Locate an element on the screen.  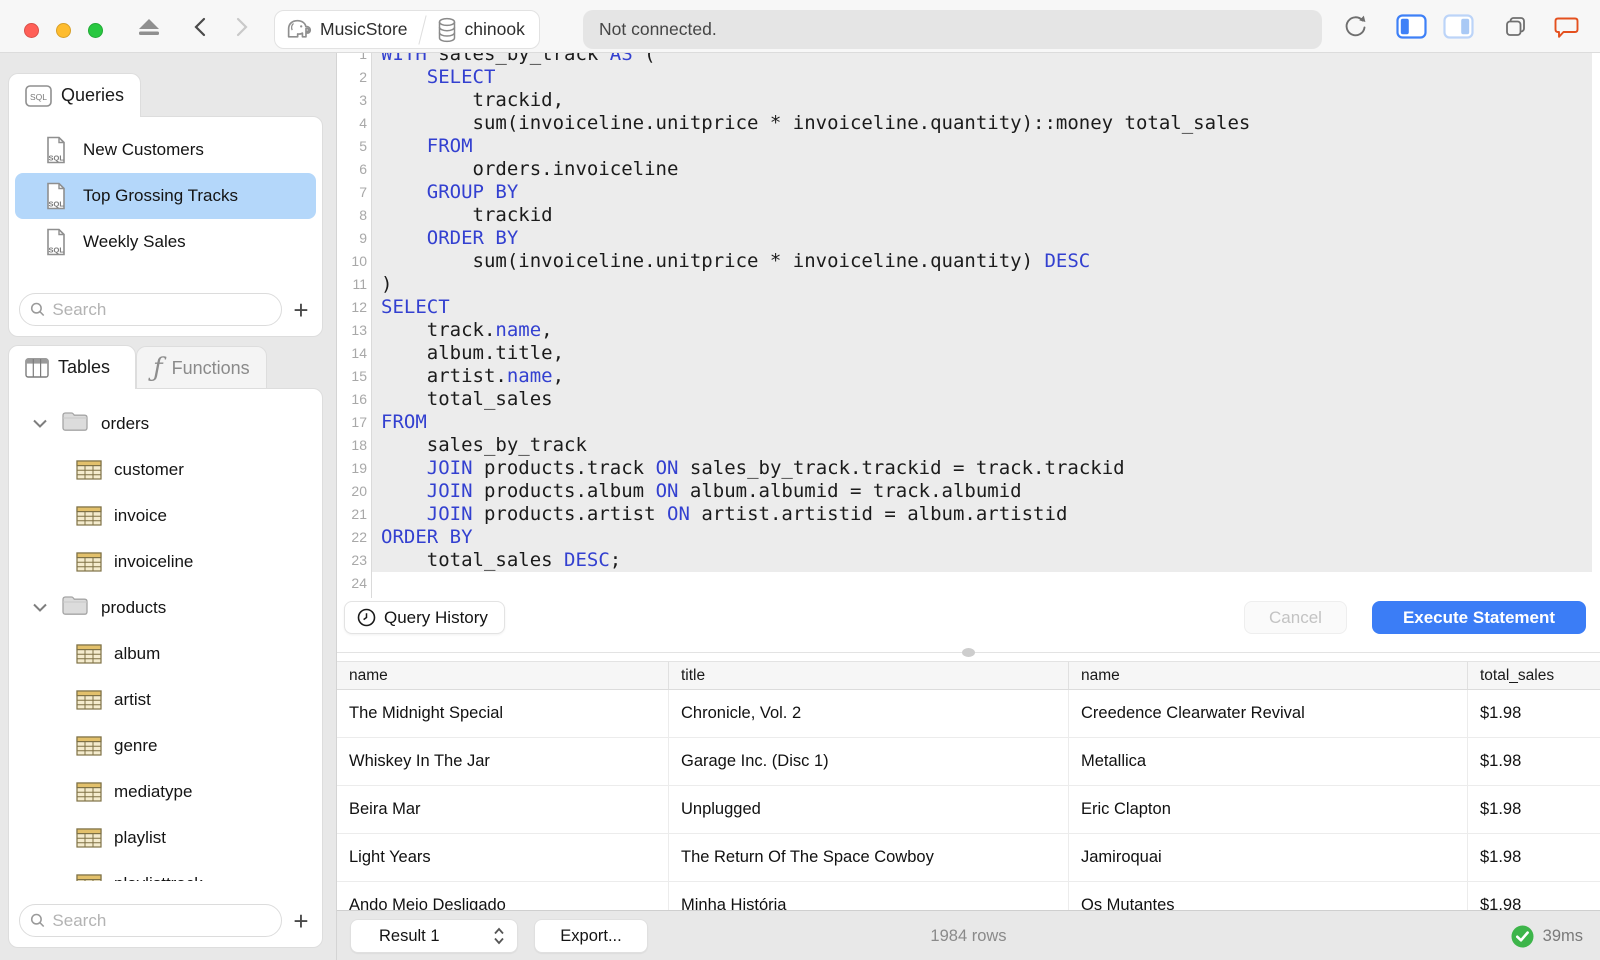
breadcrumb-database: chinook is located at coordinates (495, 29).